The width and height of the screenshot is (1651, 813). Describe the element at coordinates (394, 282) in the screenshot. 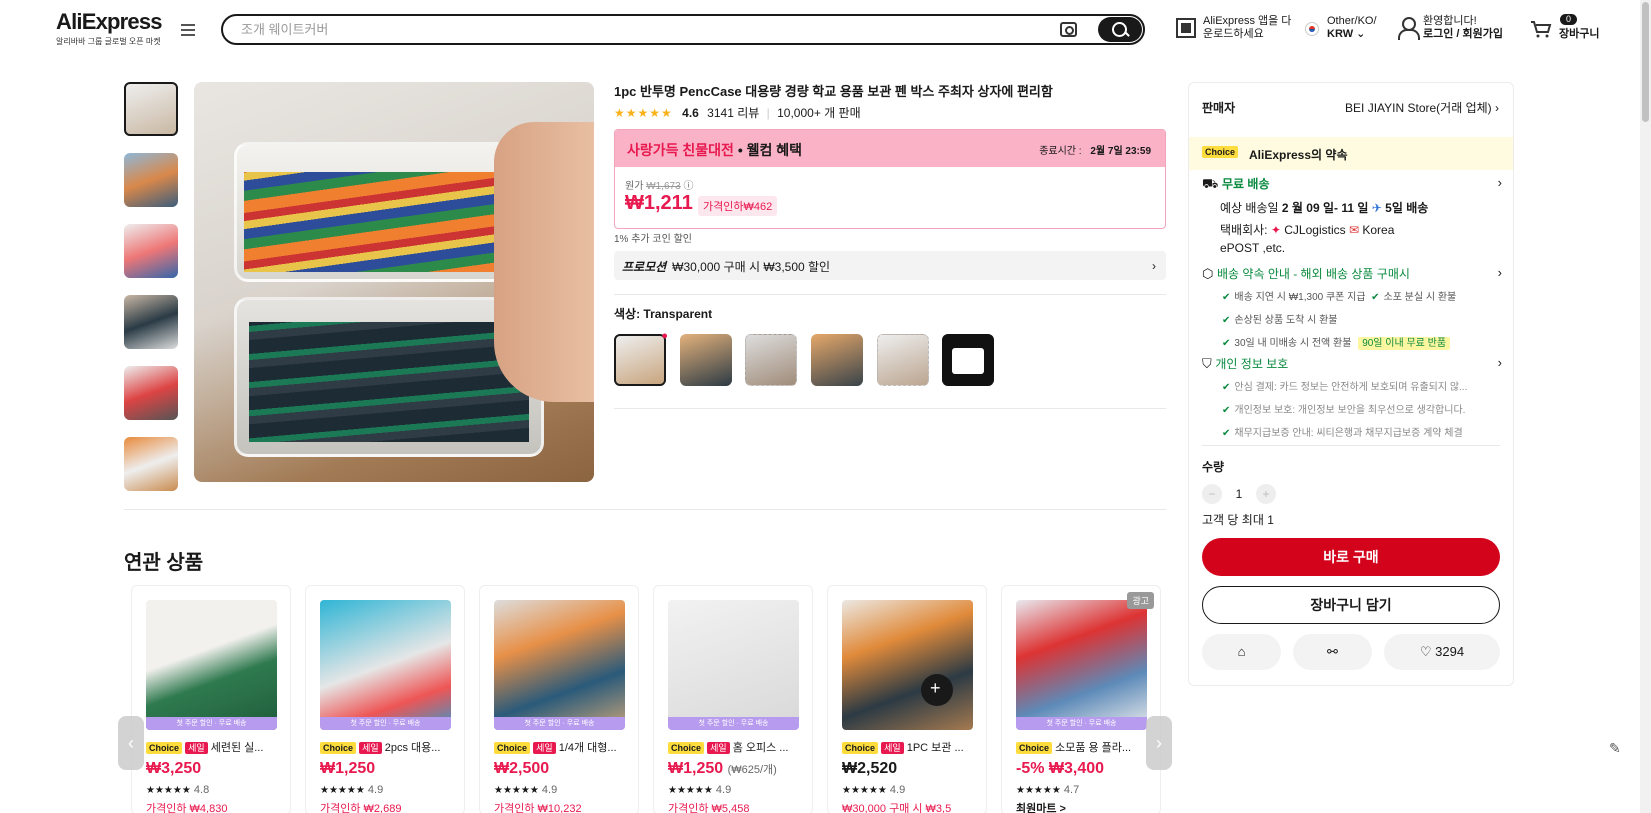

I see `main-product-image` at that location.